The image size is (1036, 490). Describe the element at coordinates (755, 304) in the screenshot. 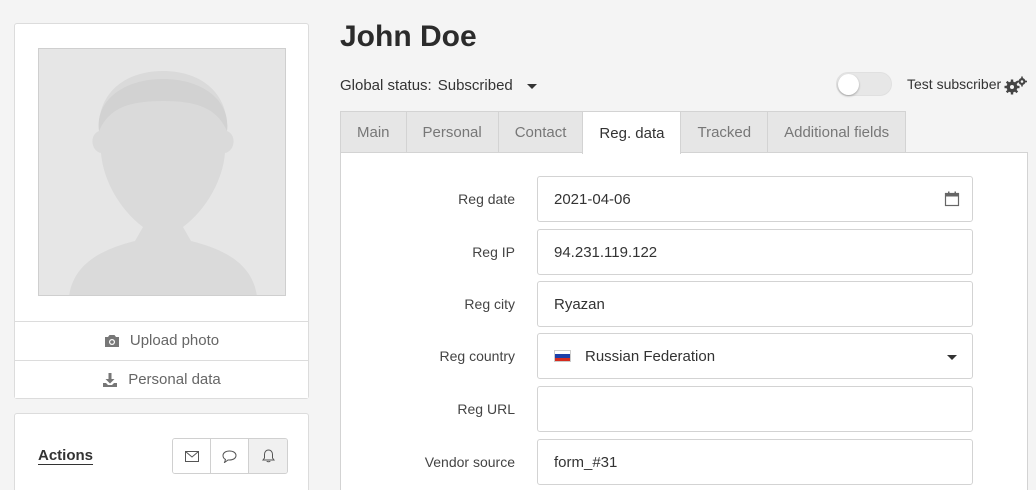

I see `reg-city-input: Ryazan` at that location.